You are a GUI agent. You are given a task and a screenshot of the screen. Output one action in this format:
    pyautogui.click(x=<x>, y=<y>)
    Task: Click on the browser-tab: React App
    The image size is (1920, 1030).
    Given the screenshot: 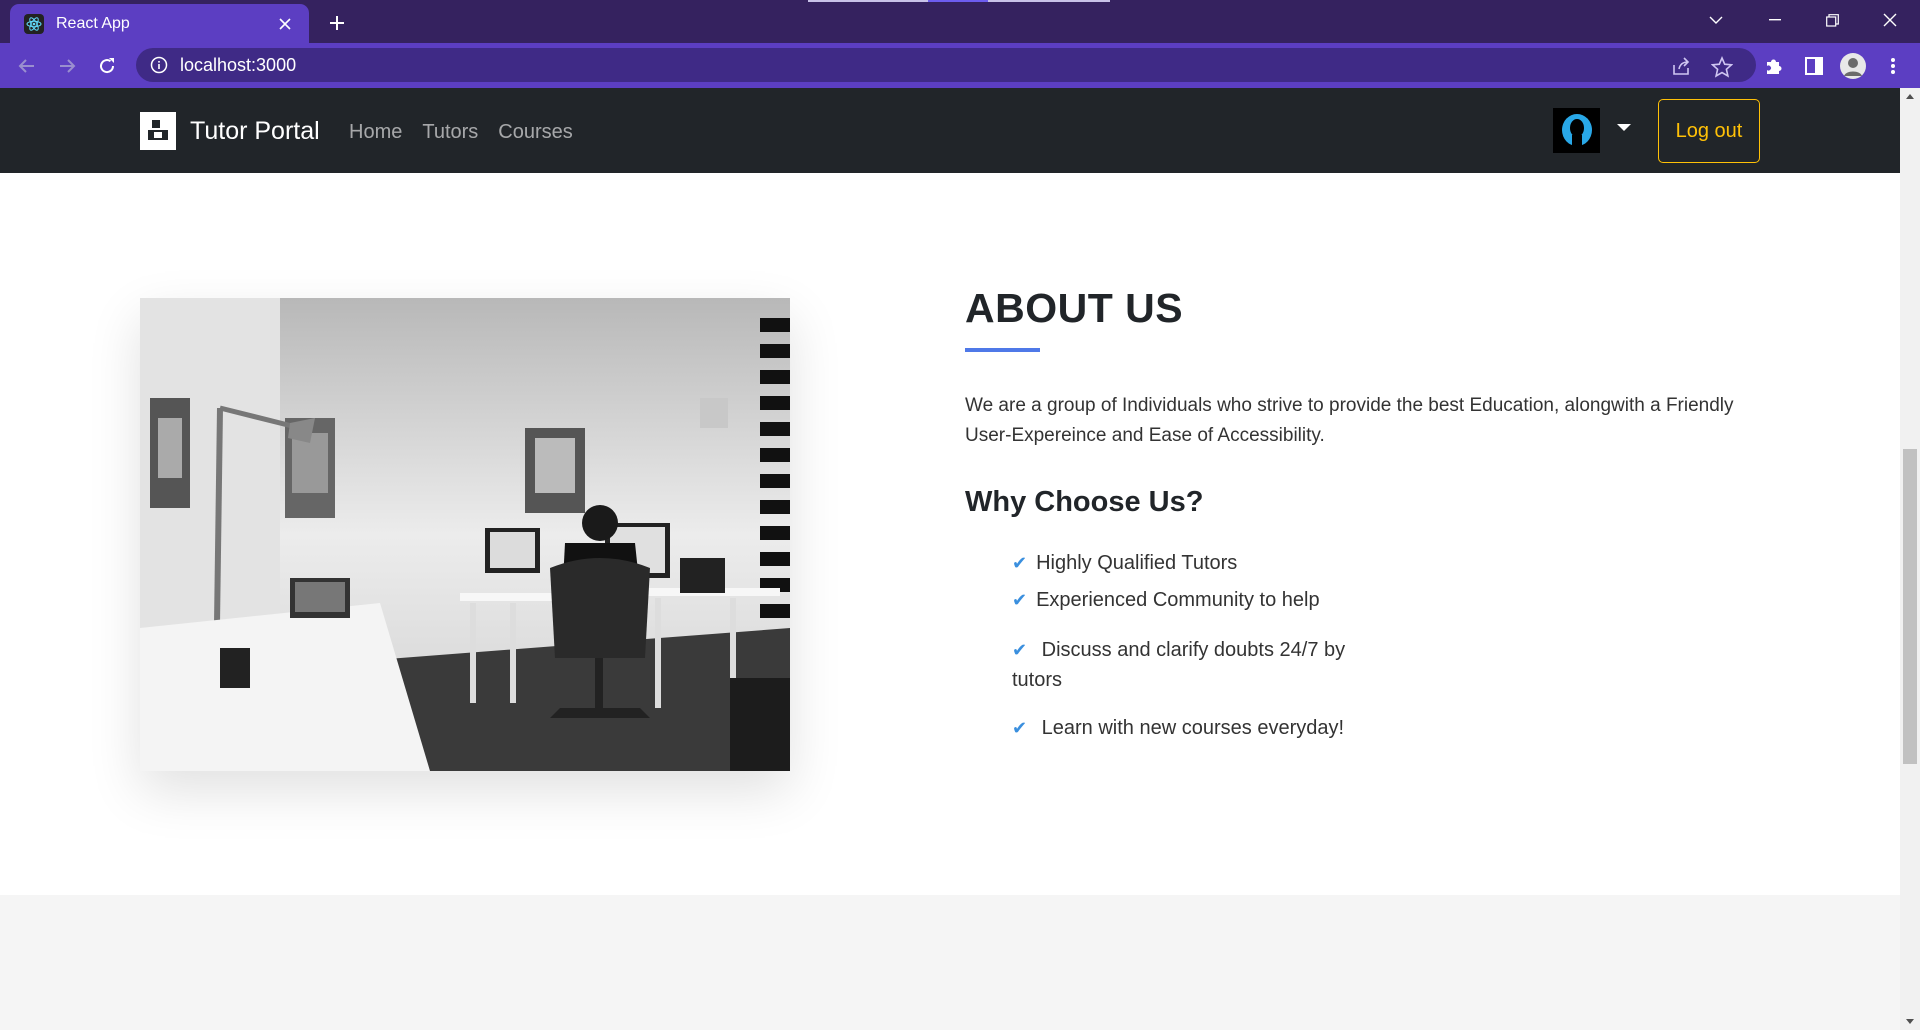 What is the action you would take?
    pyautogui.click(x=159, y=23)
    